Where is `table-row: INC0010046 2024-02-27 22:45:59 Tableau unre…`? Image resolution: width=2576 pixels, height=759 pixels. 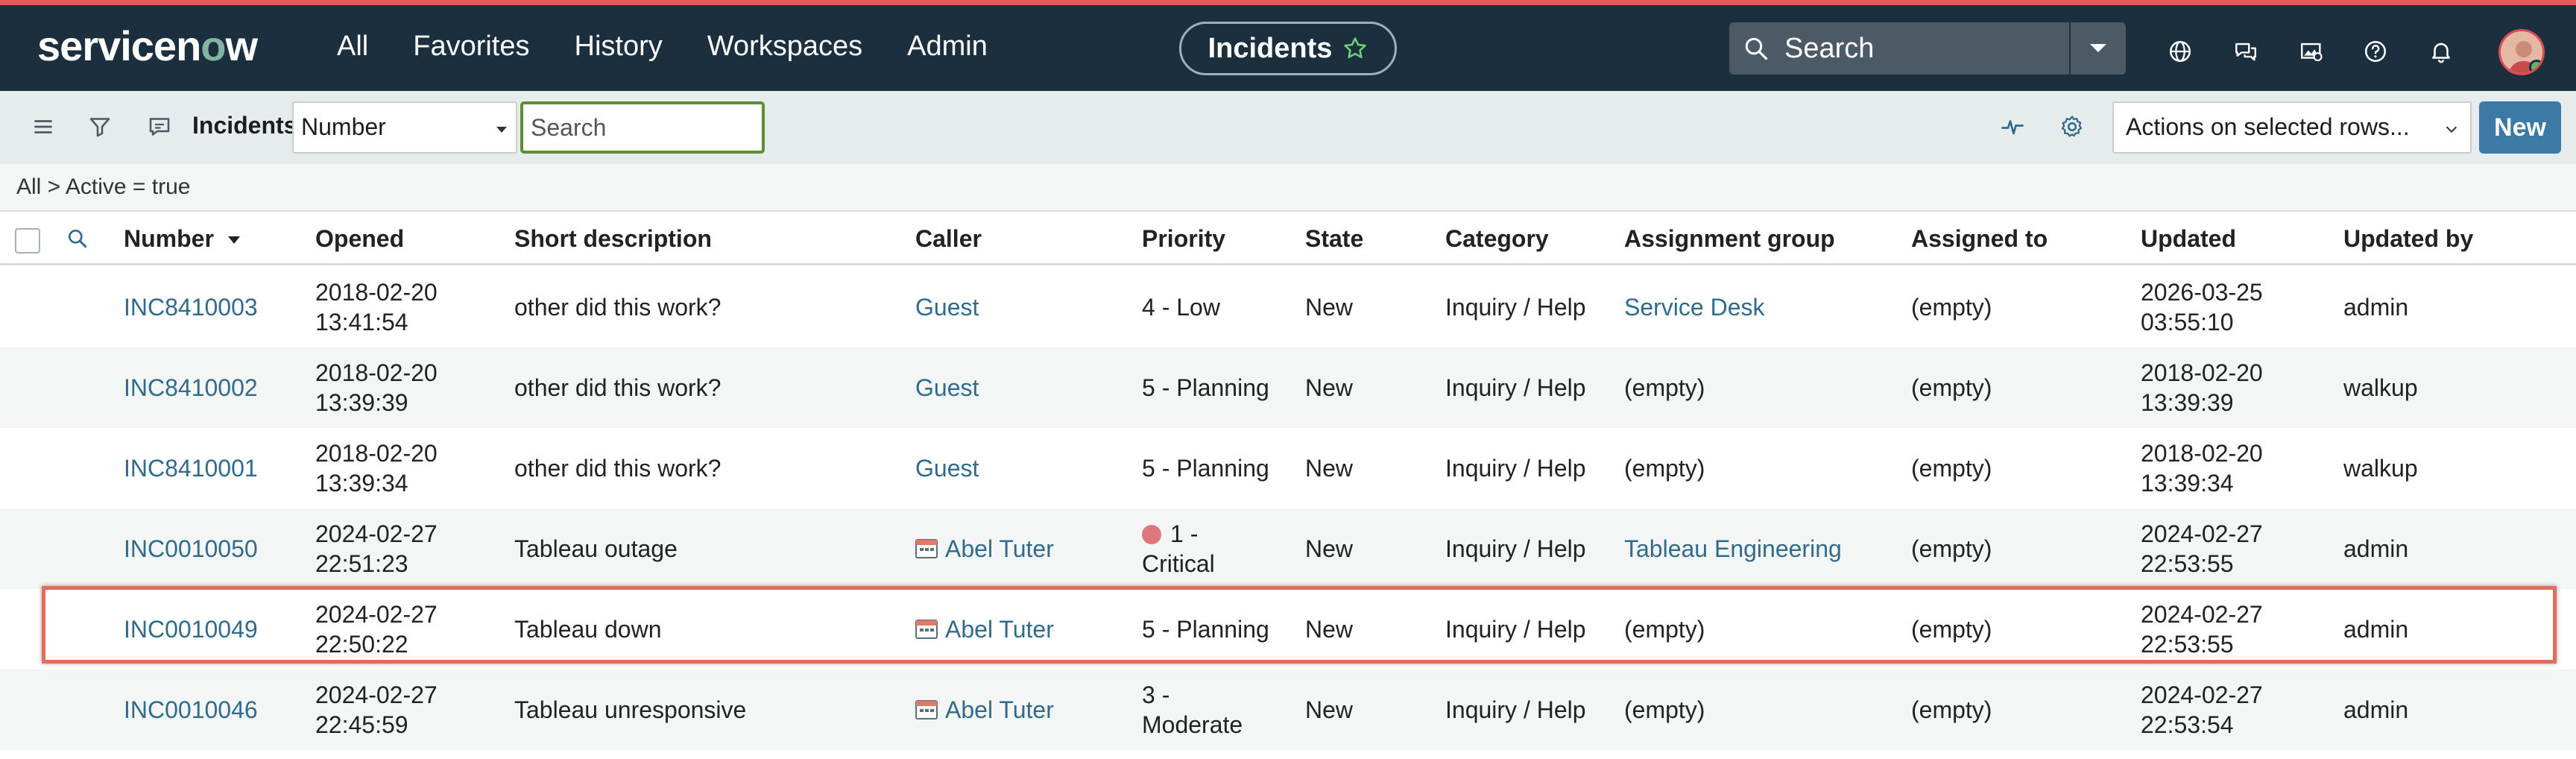
table-row: INC0010046 2024-02-27 22:45:59 Tableau unre… is located at coordinates (1288, 710).